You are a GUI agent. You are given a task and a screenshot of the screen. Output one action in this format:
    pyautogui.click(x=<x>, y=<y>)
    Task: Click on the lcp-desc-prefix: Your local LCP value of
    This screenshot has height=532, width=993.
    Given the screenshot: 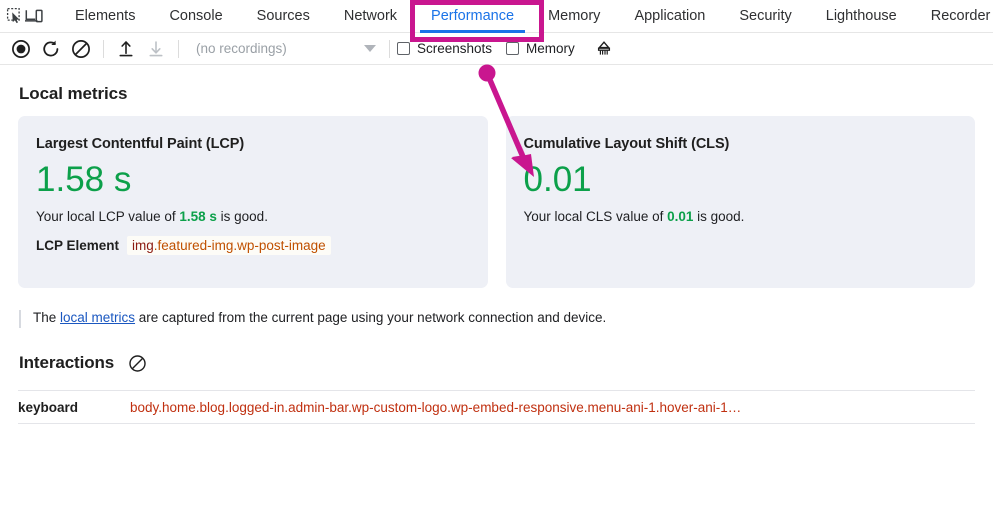 What is the action you would take?
    pyautogui.click(x=108, y=216)
    